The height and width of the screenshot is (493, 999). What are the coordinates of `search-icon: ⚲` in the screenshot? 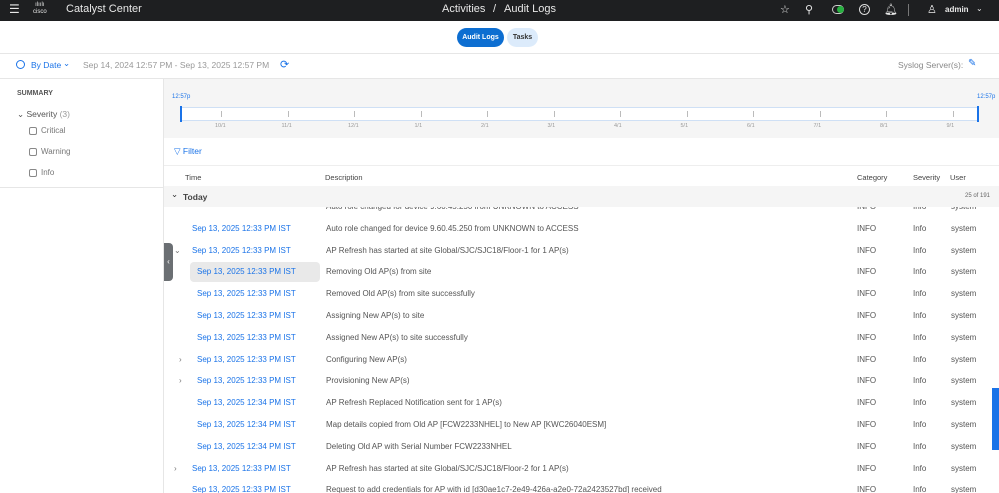 It's located at (809, 9).